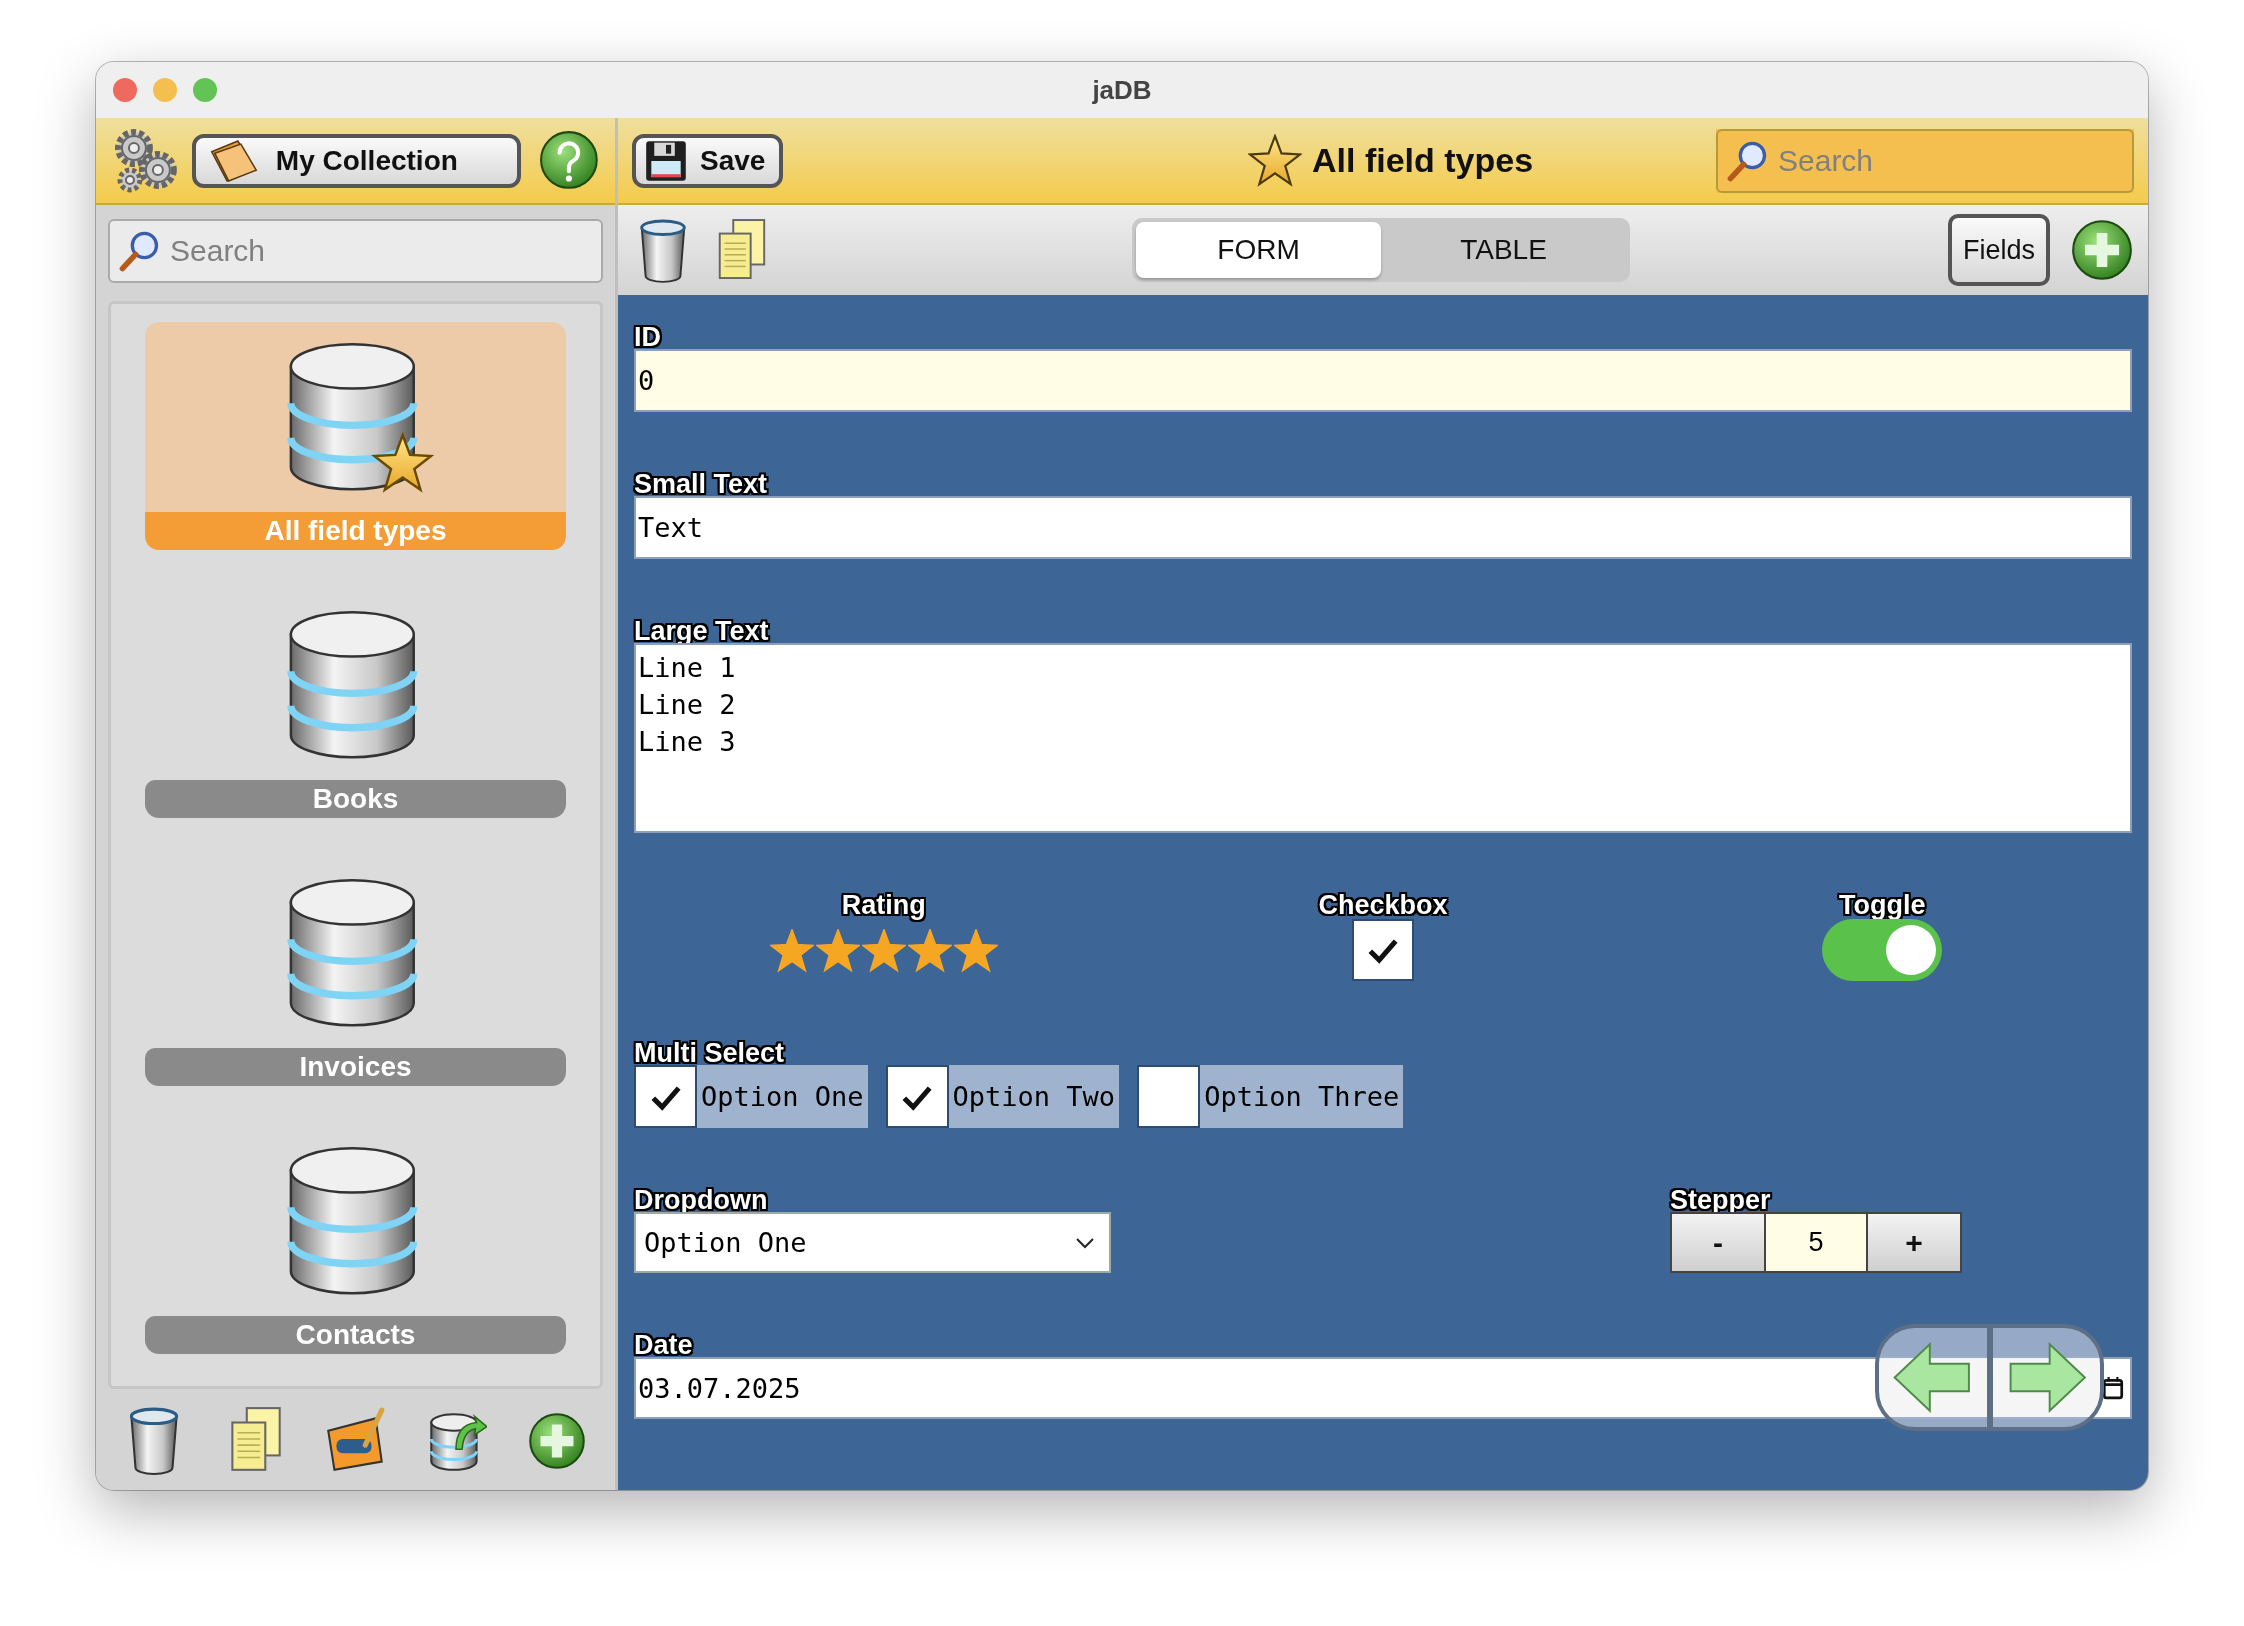 The height and width of the screenshot is (1626, 2244). I want to click on help-icon, so click(570, 160).